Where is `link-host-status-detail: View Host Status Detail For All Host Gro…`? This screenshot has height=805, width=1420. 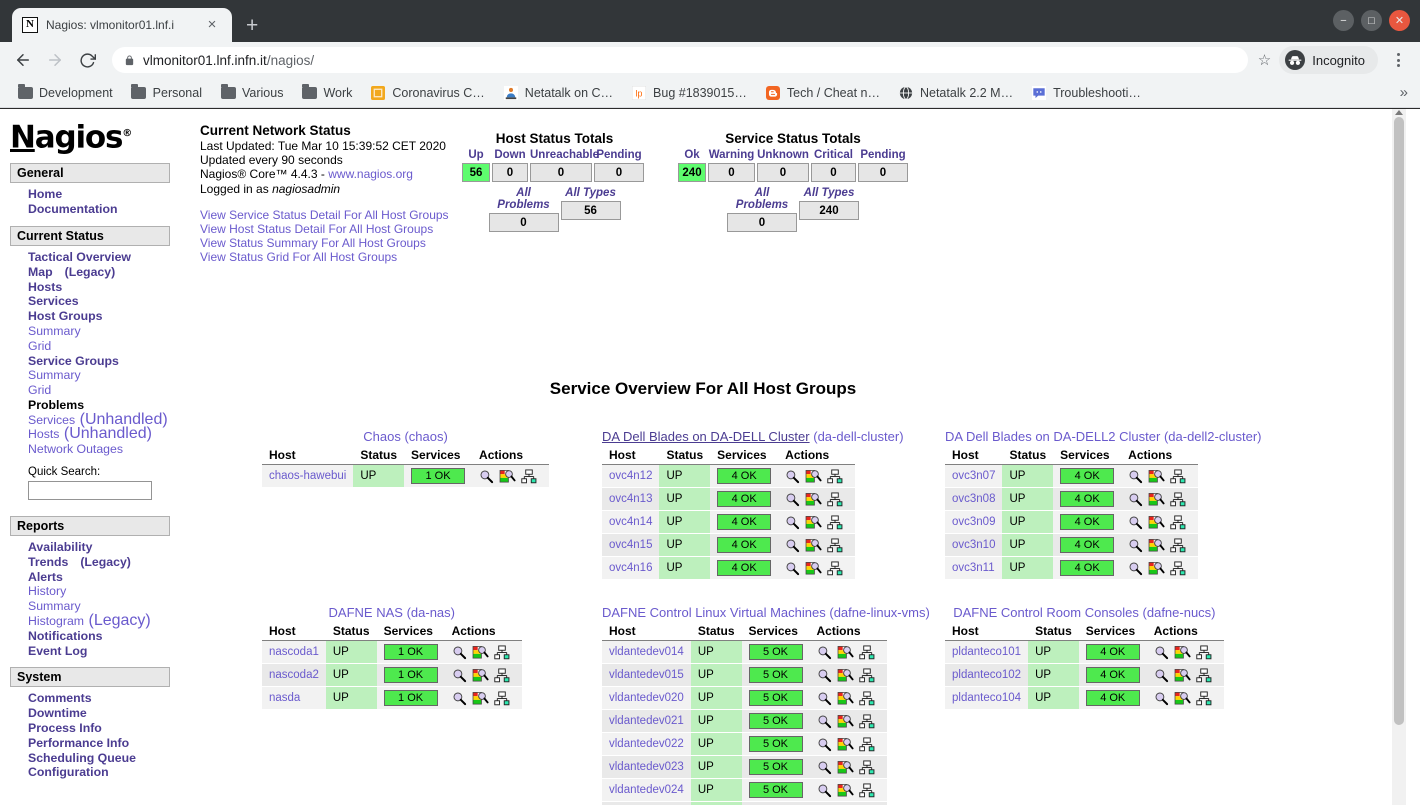
link-host-status-detail: View Host Status Detail For All Host Gro… is located at coordinates (324, 229).